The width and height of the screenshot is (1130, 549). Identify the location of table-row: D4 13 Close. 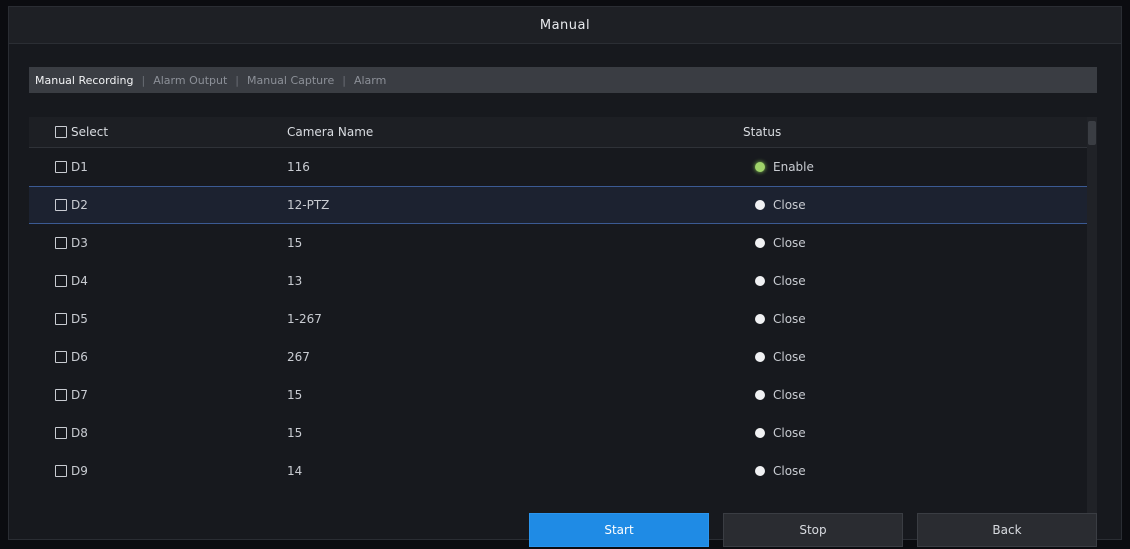
(558, 281).